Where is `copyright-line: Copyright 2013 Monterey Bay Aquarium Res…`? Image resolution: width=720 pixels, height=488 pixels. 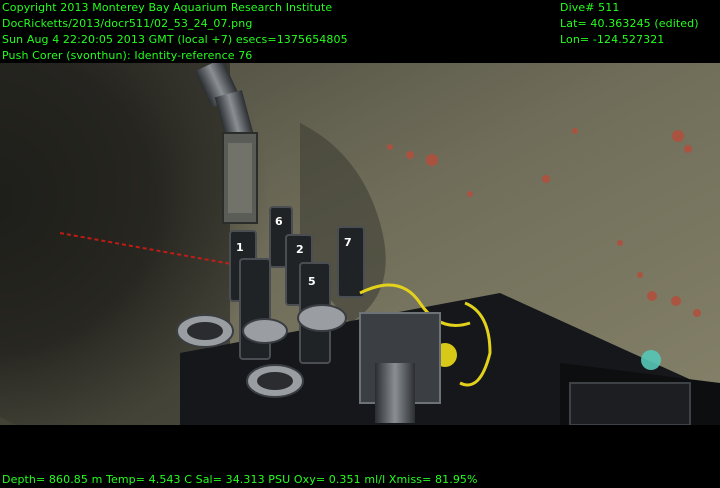
copyright-line: Copyright 2013 Monterey Bay Aquarium Res… is located at coordinates (167, 7).